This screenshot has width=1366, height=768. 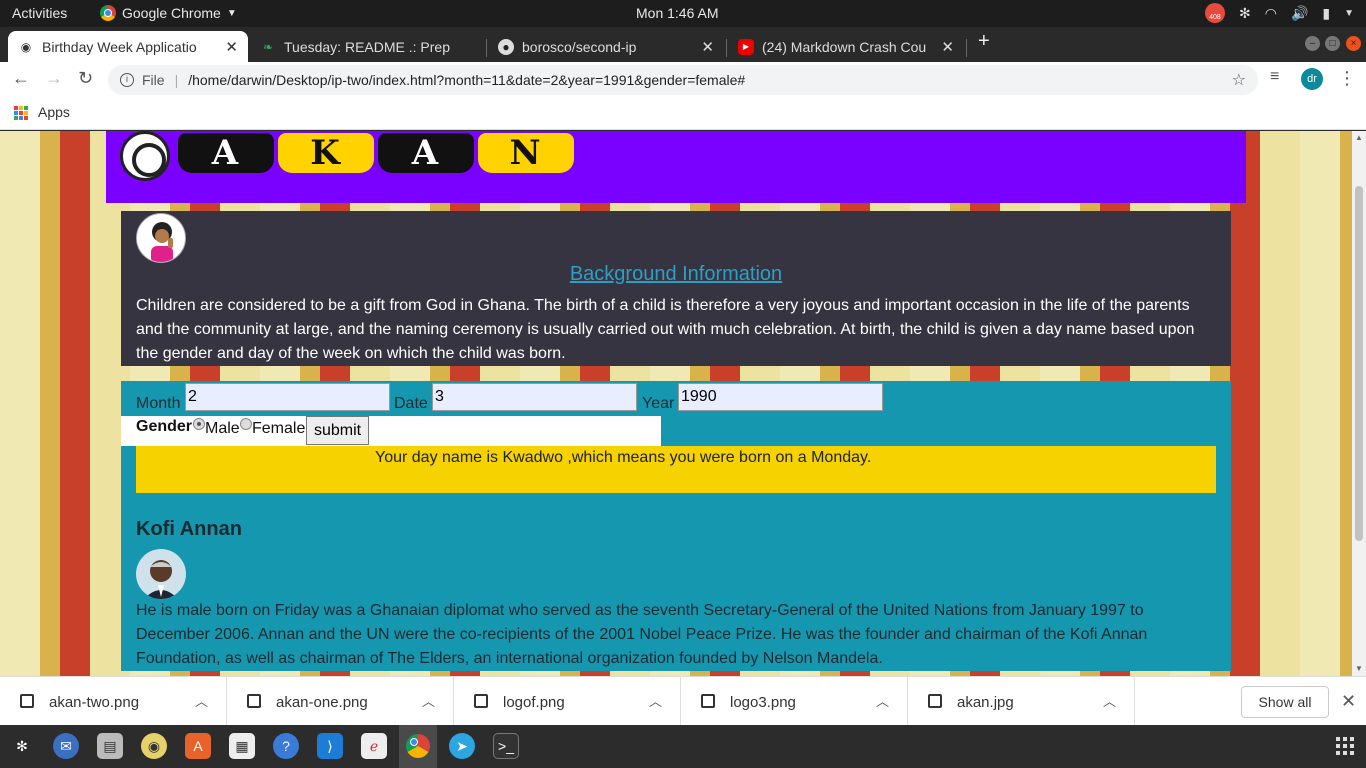 I want to click on download-item: akan-two.png ︿, so click(x=113, y=701).